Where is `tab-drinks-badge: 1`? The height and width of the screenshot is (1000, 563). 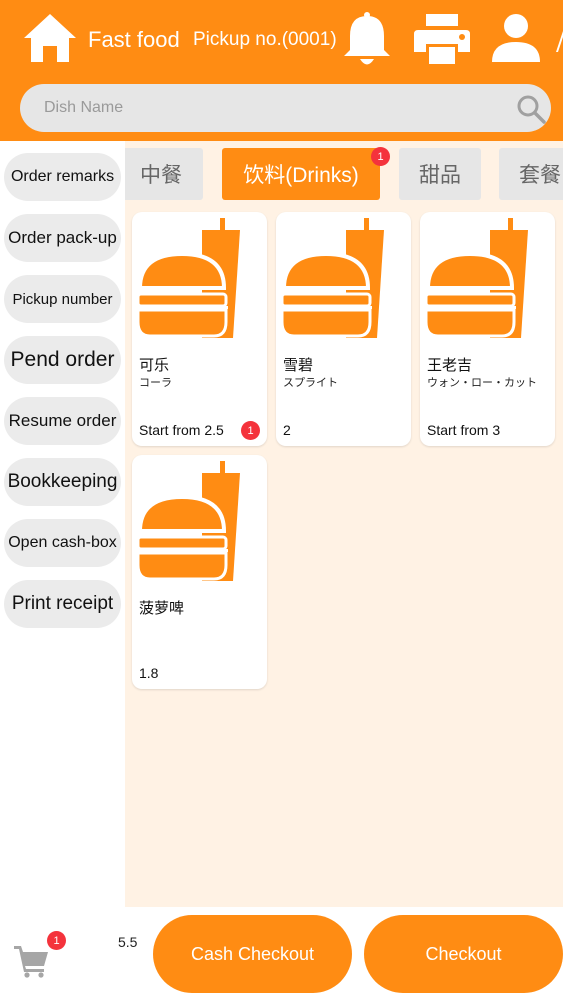 tab-drinks-badge: 1 is located at coordinates (380, 156).